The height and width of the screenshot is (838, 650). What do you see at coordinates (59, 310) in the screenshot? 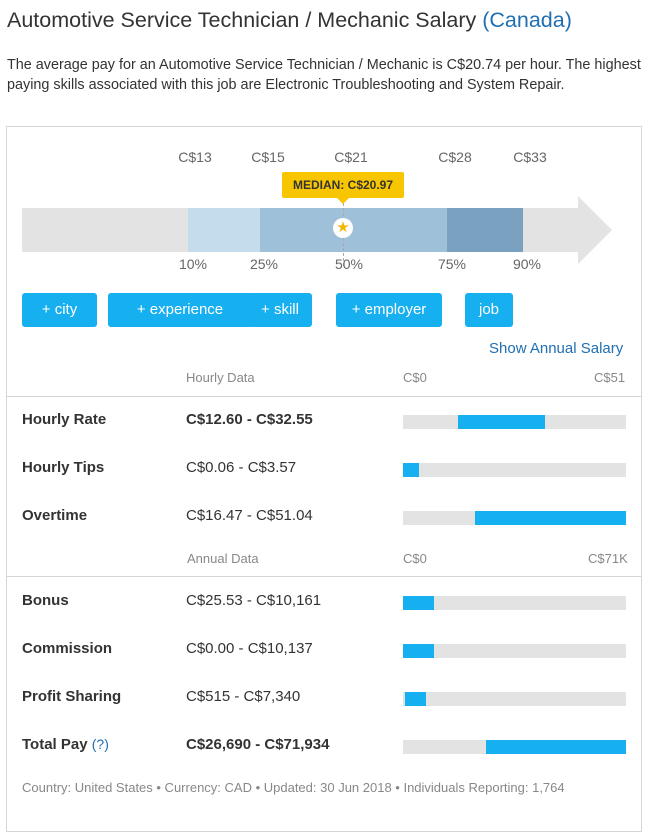
I see `filter-city-button: + city` at bounding box center [59, 310].